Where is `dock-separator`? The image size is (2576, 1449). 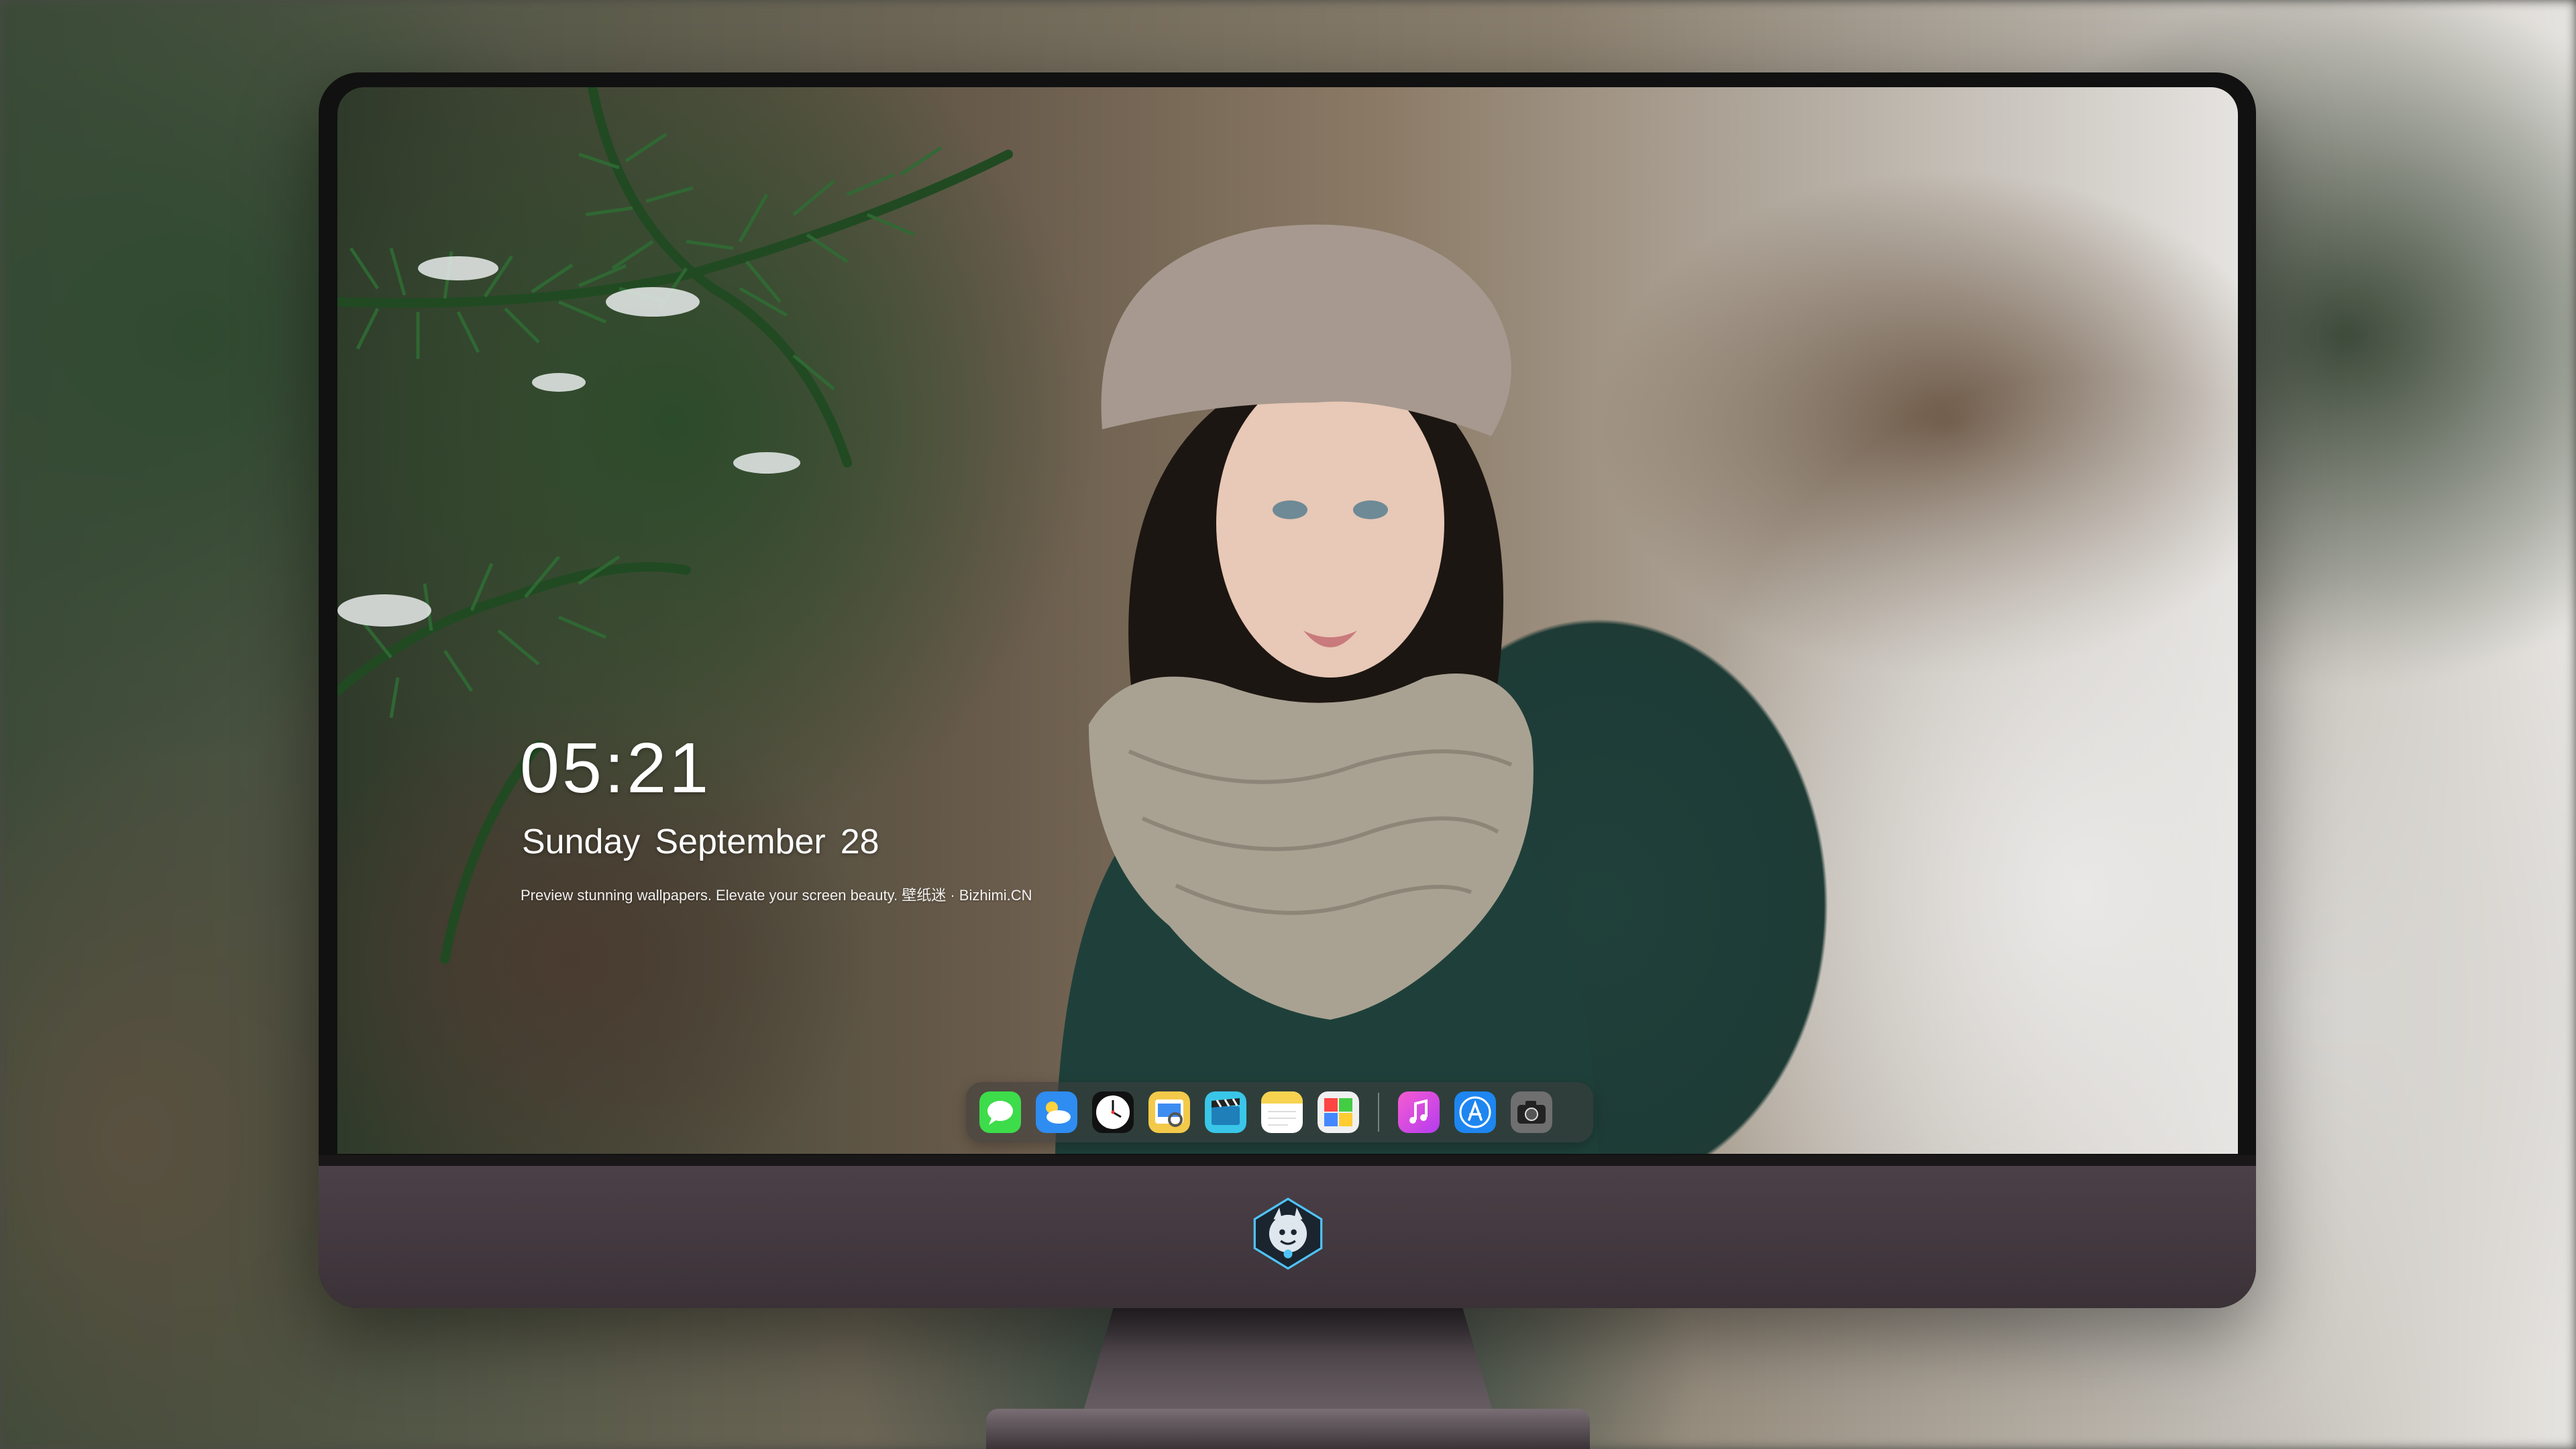
dock-separator is located at coordinates (1378, 1112).